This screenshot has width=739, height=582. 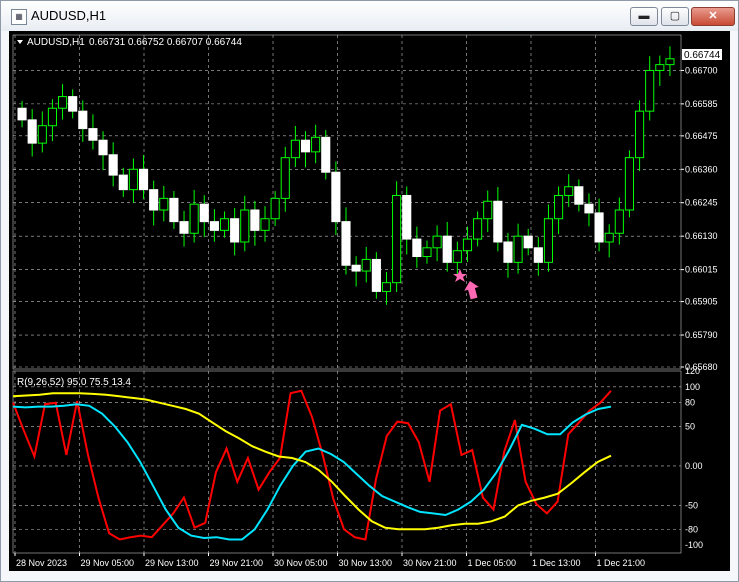 I want to click on time-tick-label: 1 Dec 13:00, so click(x=556, y=563).